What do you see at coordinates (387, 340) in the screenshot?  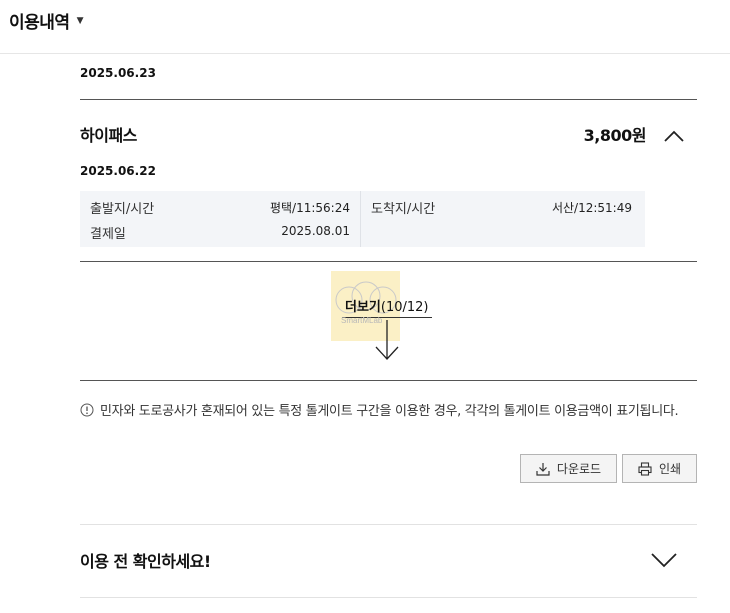 I see `arrow-down-icon` at bounding box center [387, 340].